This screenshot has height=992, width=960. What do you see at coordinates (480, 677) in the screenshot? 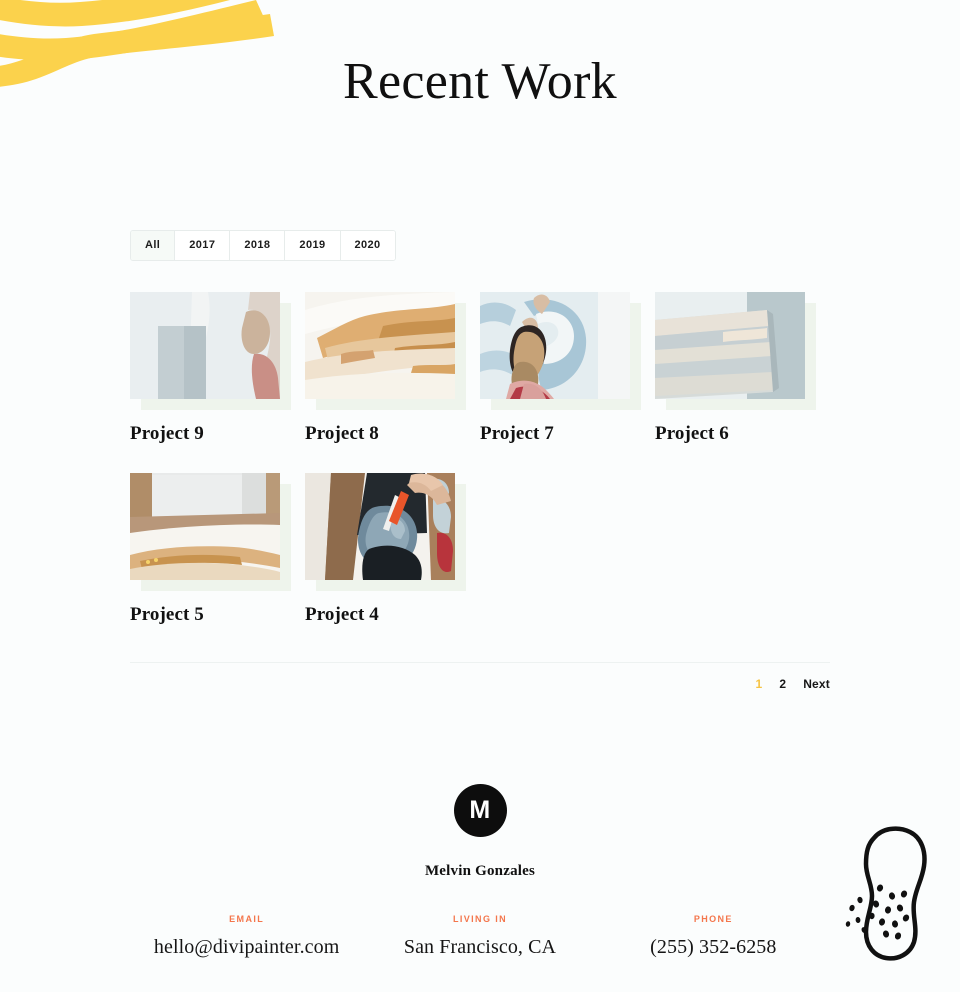
I see `pagination: 1 2 Next` at bounding box center [480, 677].